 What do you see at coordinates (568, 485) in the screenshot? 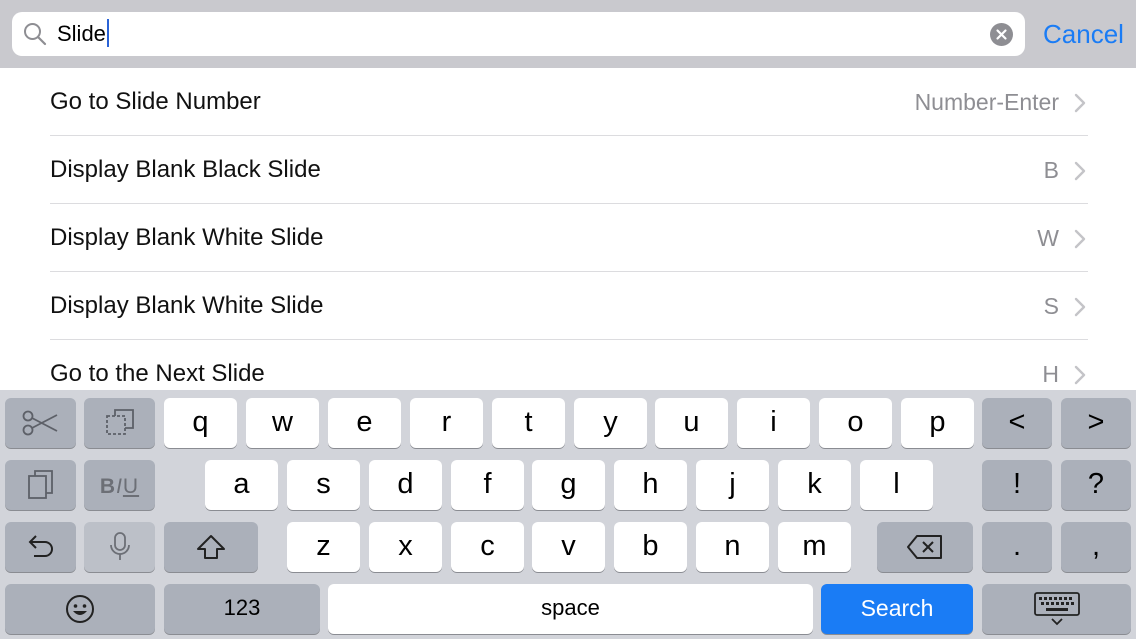
I see `key-g: g` at bounding box center [568, 485].